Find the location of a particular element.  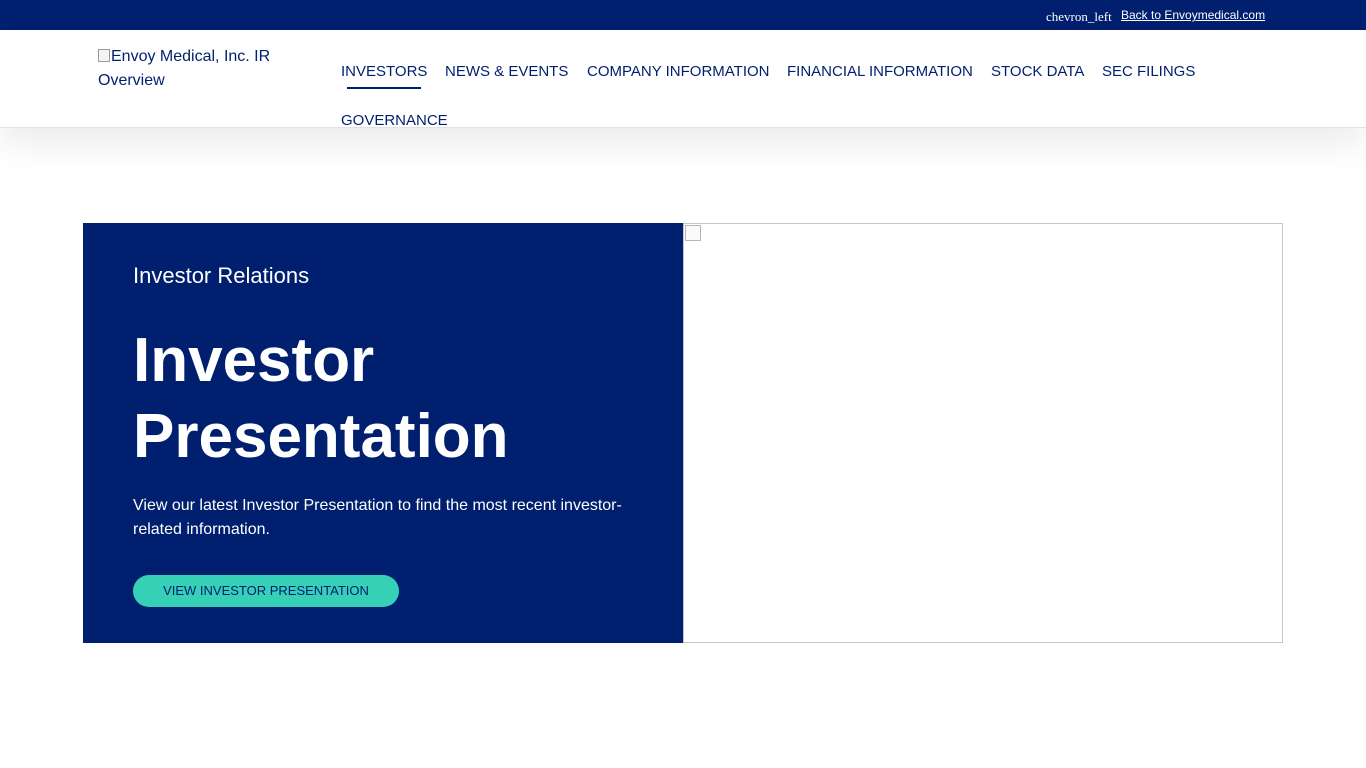

top-bar: chevron_left Back to Envoymedical.com is located at coordinates (683, 15).